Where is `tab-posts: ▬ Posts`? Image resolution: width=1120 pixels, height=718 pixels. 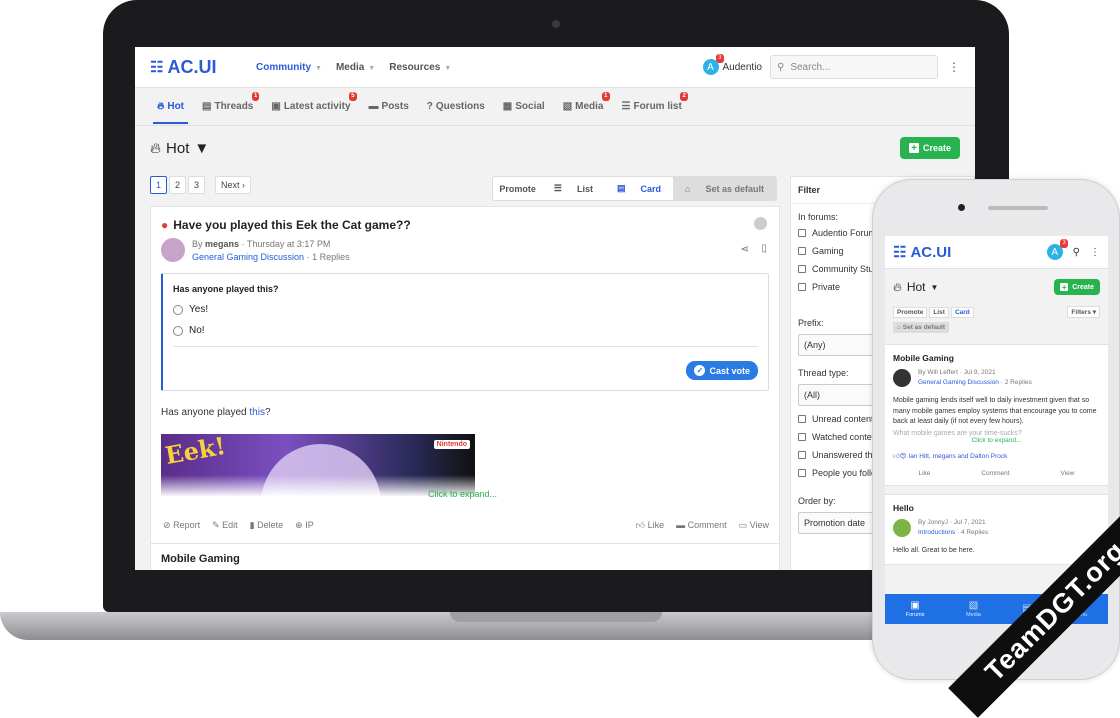
tab-posts: ▬ Posts is located at coordinates (389, 106).